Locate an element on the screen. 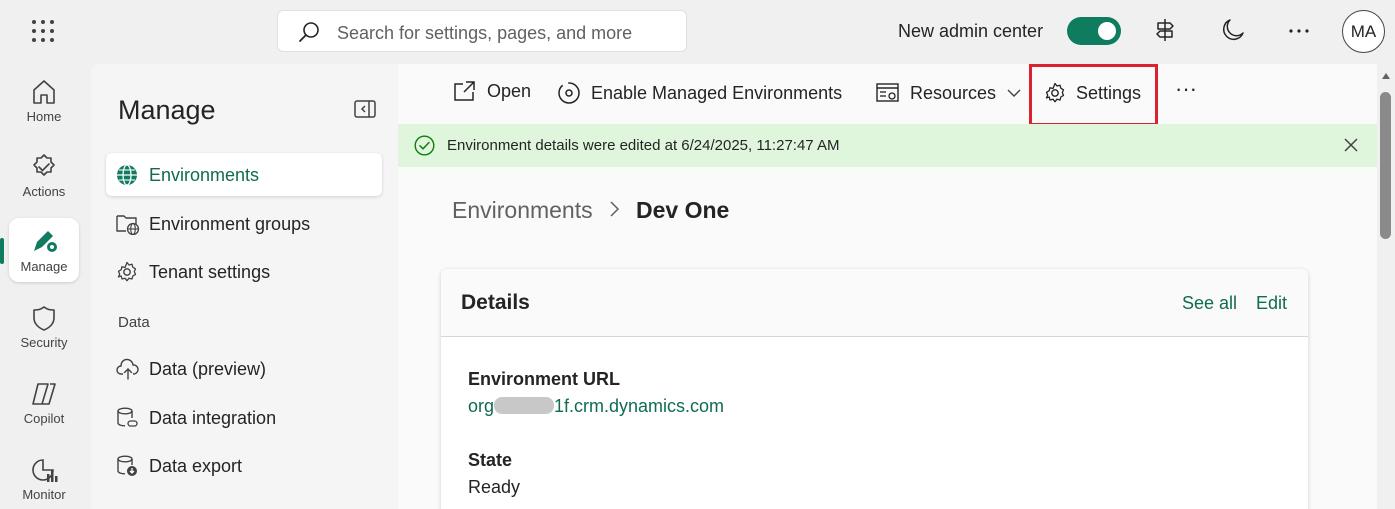 The width and height of the screenshot is (1395, 509). success-check-icon is located at coordinates (424, 145).